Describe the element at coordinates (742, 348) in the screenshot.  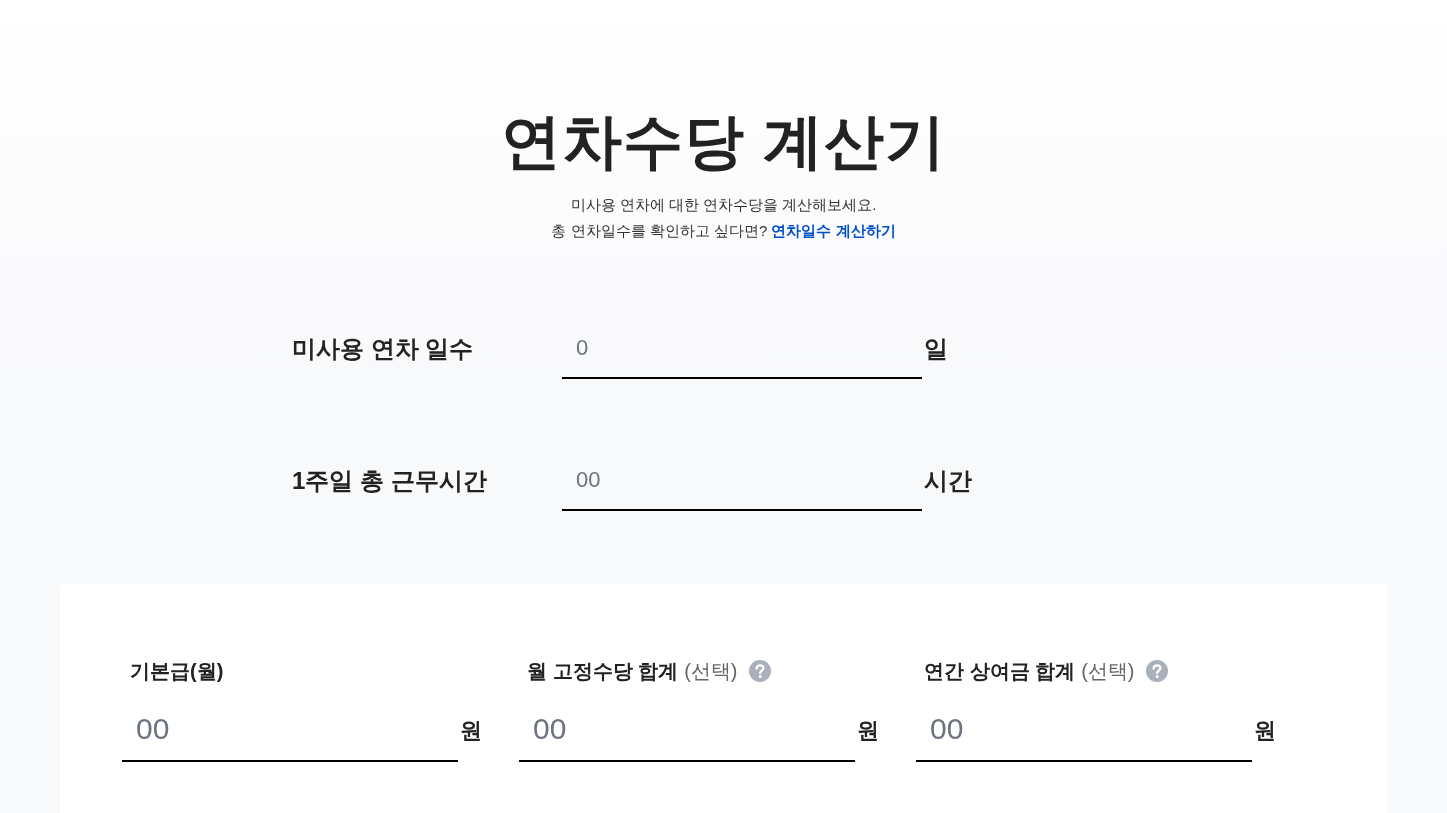
I see `input-field: 0` at that location.